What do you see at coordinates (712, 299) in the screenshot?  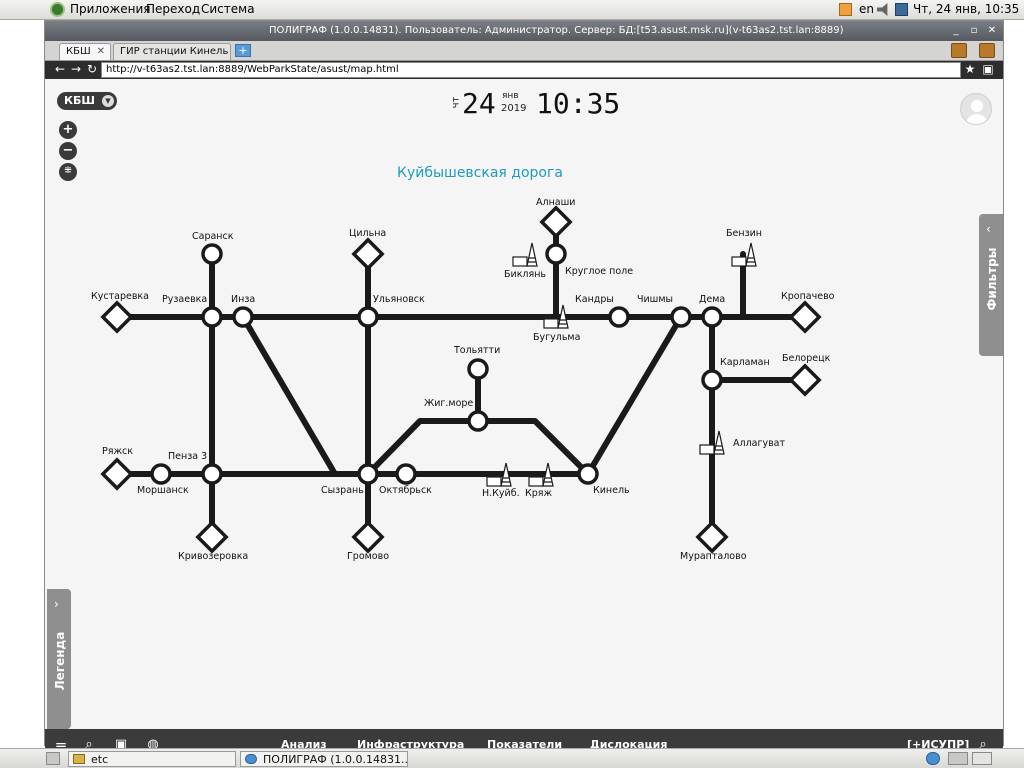 I see `label-dema: Дема` at bounding box center [712, 299].